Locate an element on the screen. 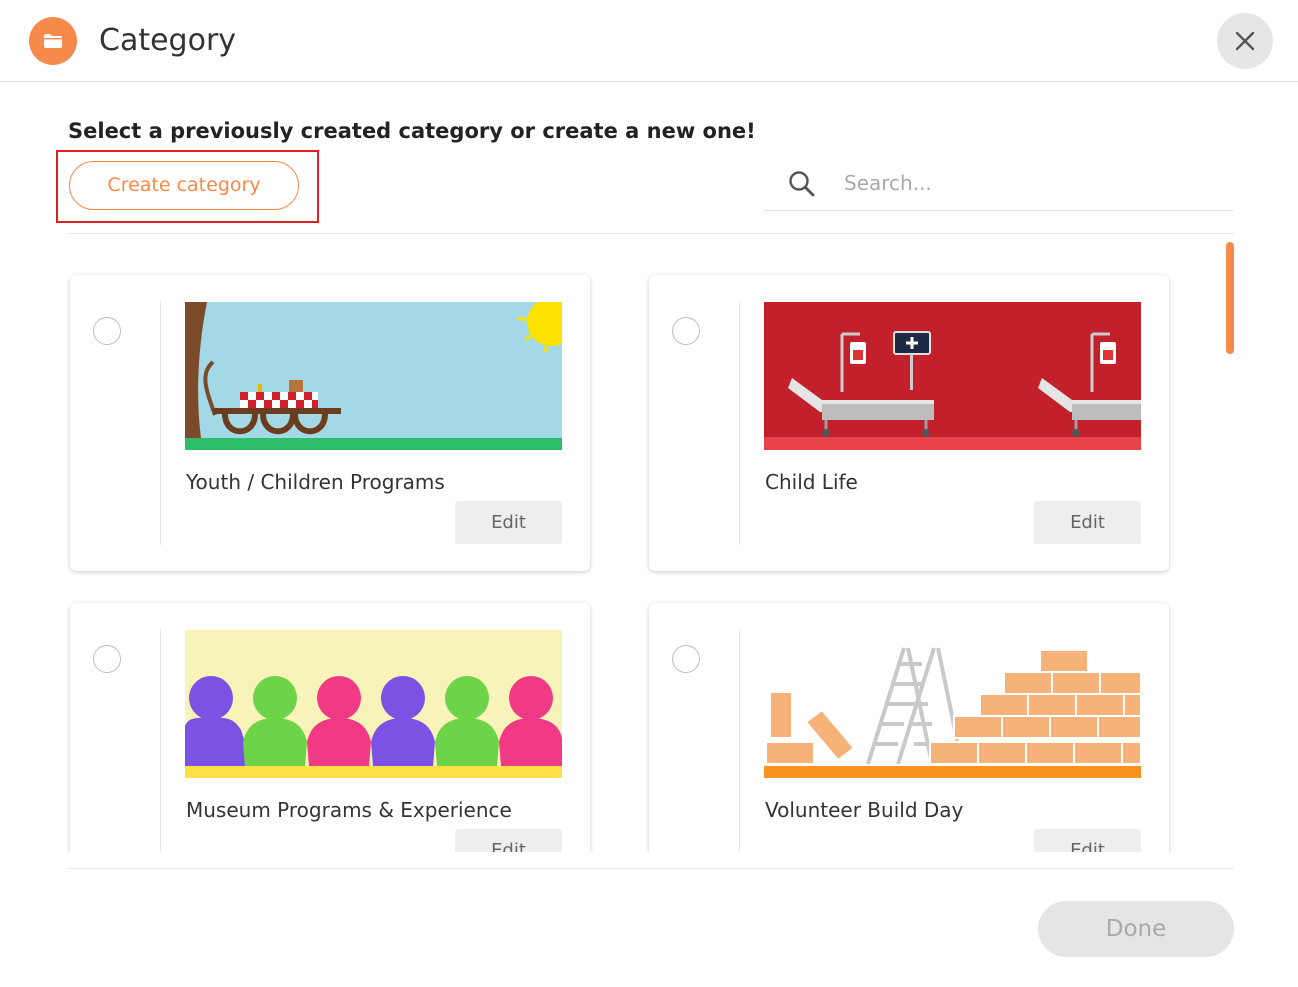  scrollbar-thumb is located at coordinates (1230, 298).